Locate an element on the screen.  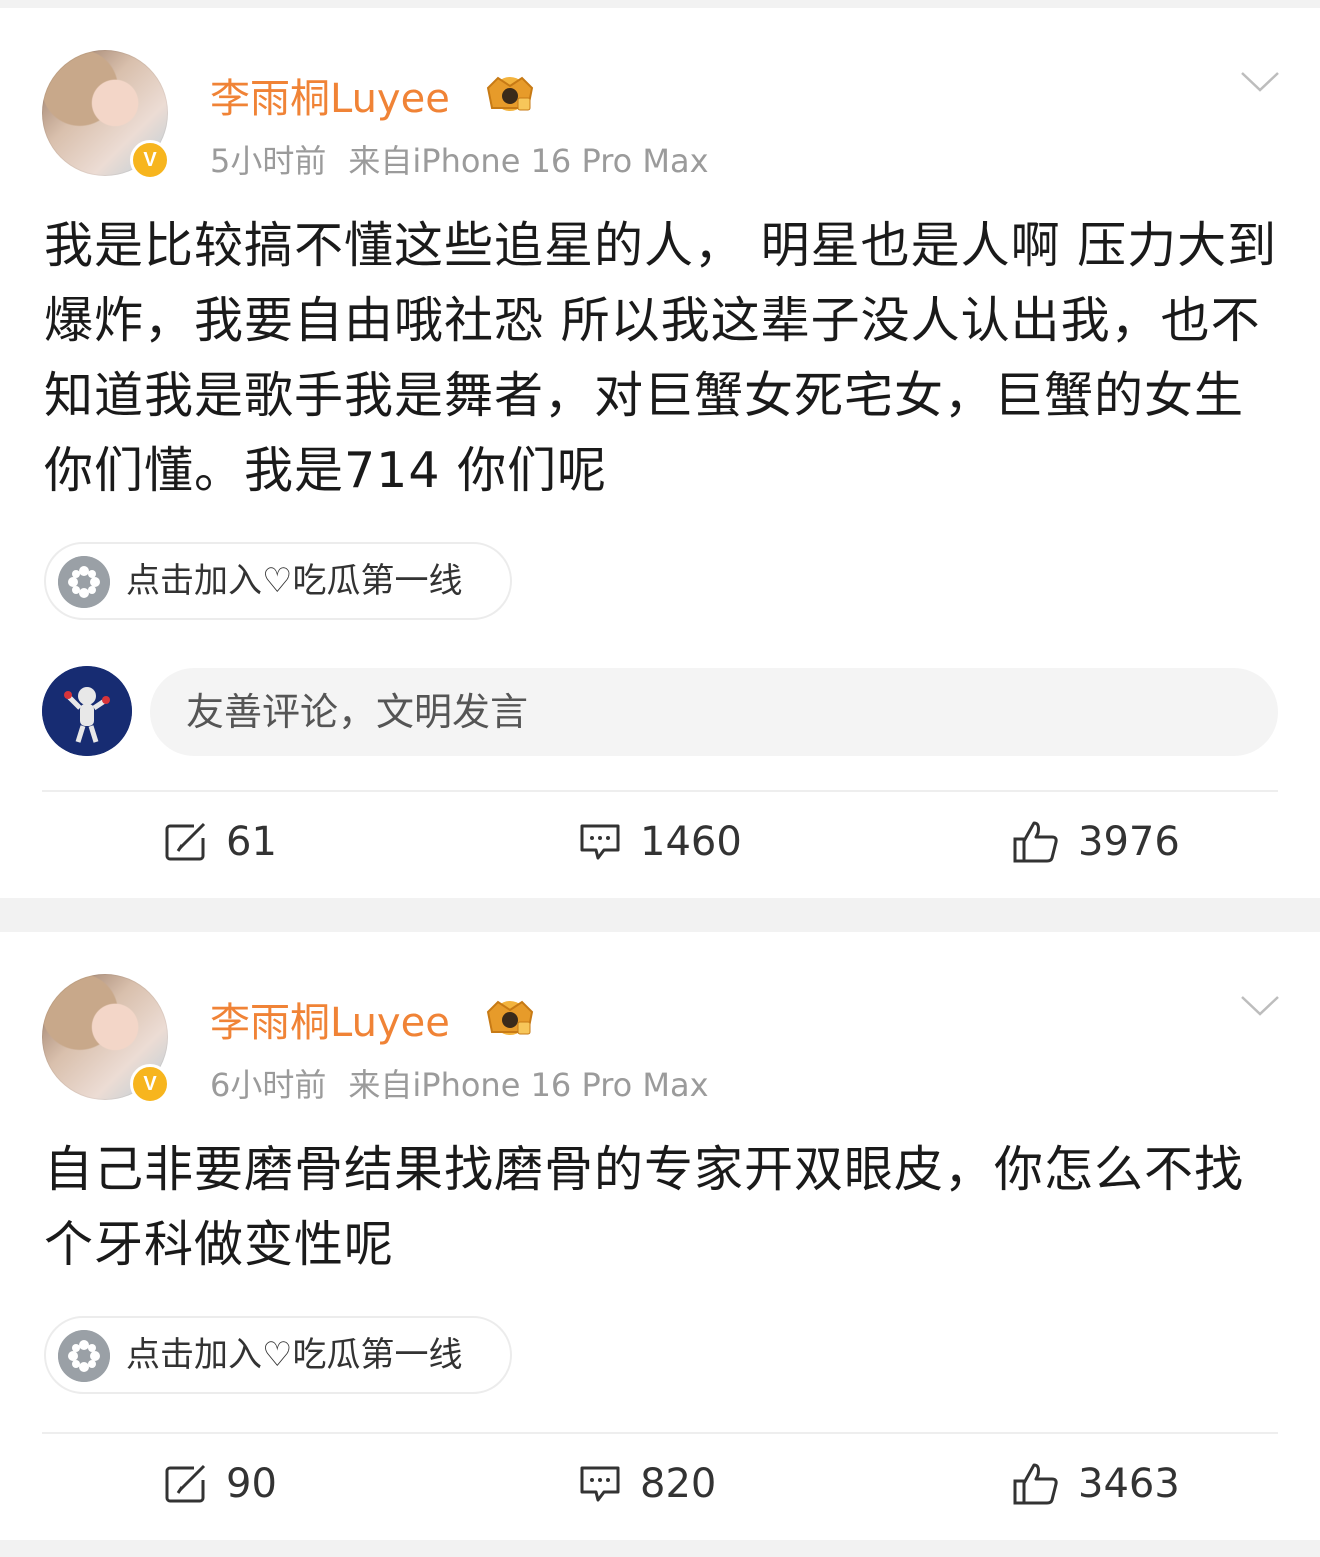
comment-input: 友善评论，文明发言 is located at coordinates (714, 712).